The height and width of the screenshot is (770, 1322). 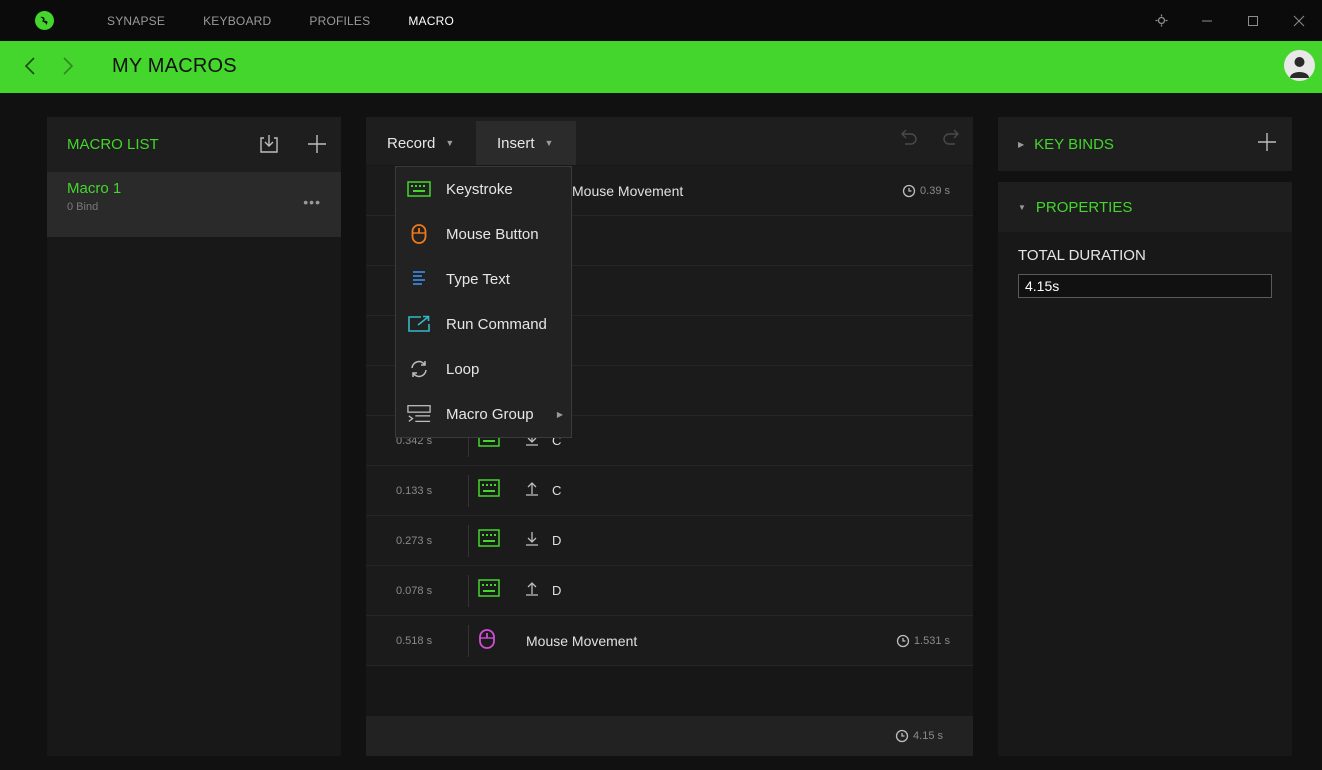 I want to click on window-controls, so click(x=1230, y=20).